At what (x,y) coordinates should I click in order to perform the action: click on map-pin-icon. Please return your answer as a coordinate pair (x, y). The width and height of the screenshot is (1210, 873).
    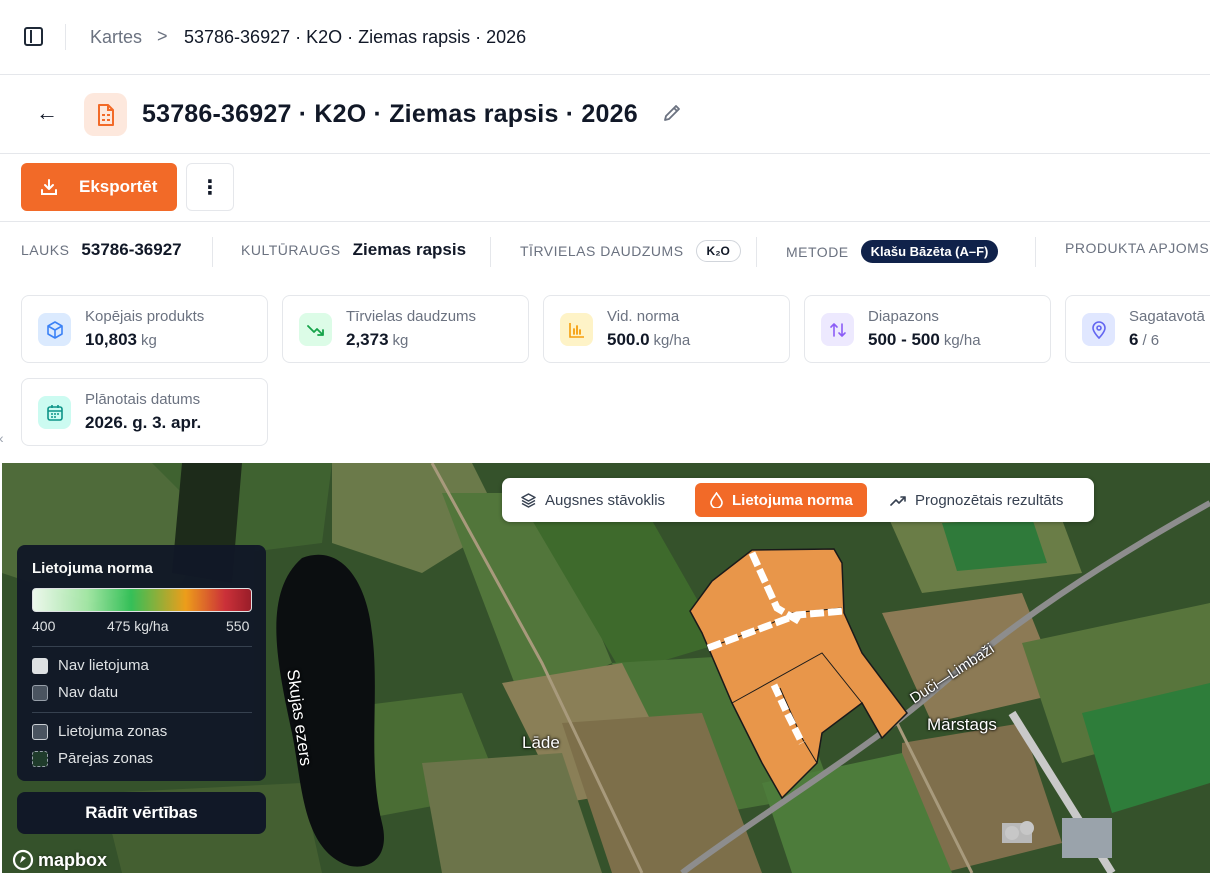
    Looking at the image, I should click on (1098, 329).